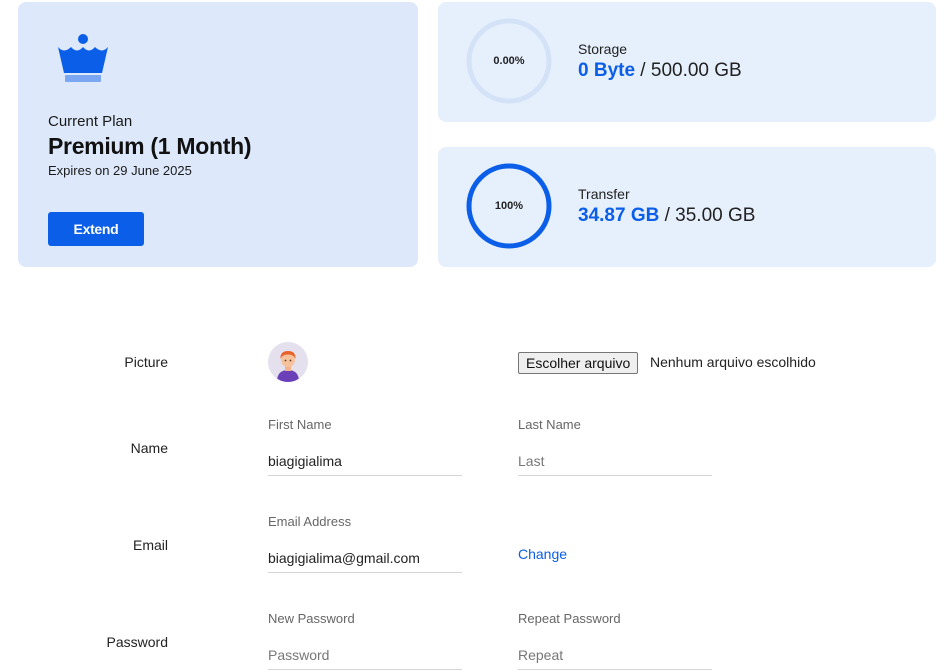 The width and height of the screenshot is (947, 670). I want to click on transfer-value: 34.87 GB / 35.00 GB, so click(666, 216).